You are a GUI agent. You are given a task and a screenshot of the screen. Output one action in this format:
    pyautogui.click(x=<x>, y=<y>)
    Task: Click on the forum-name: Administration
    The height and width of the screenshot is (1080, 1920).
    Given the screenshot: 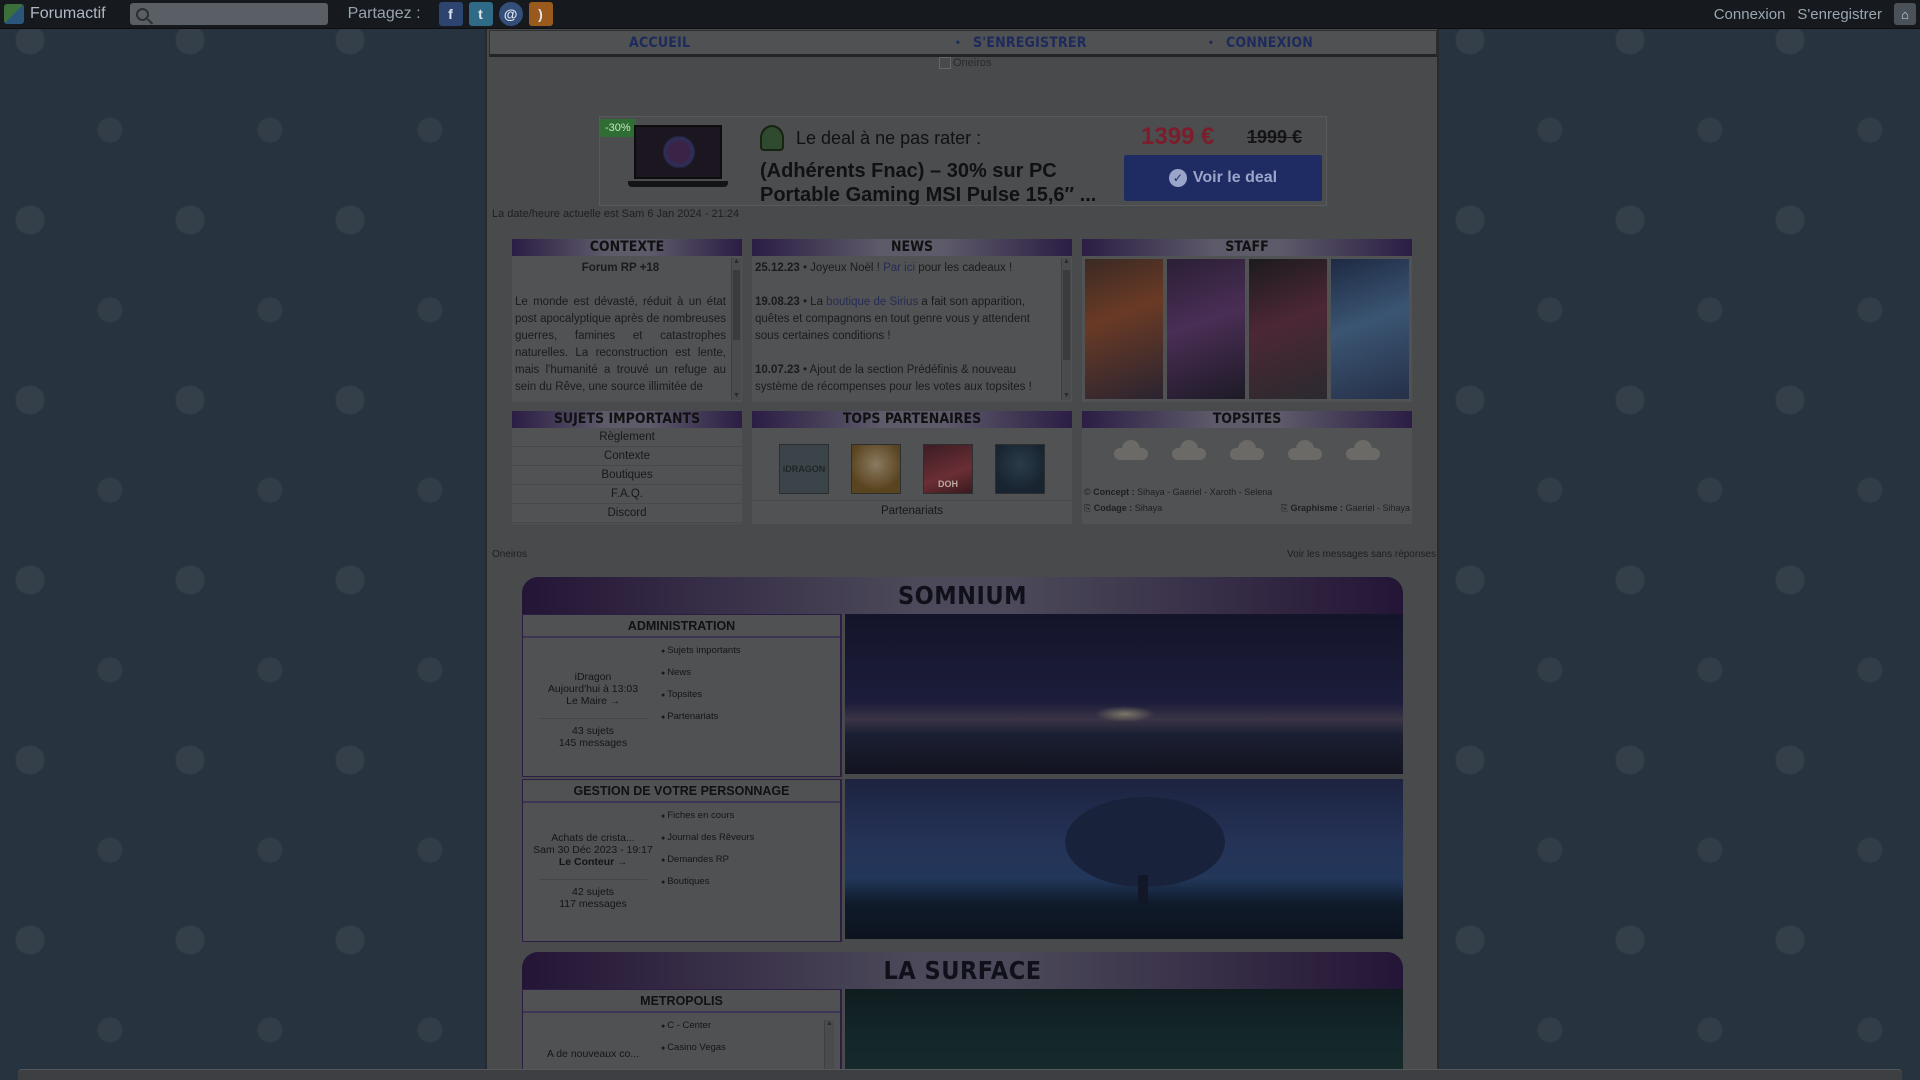 What is the action you would take?
    pyautogui.click(x=681, y=626)
    